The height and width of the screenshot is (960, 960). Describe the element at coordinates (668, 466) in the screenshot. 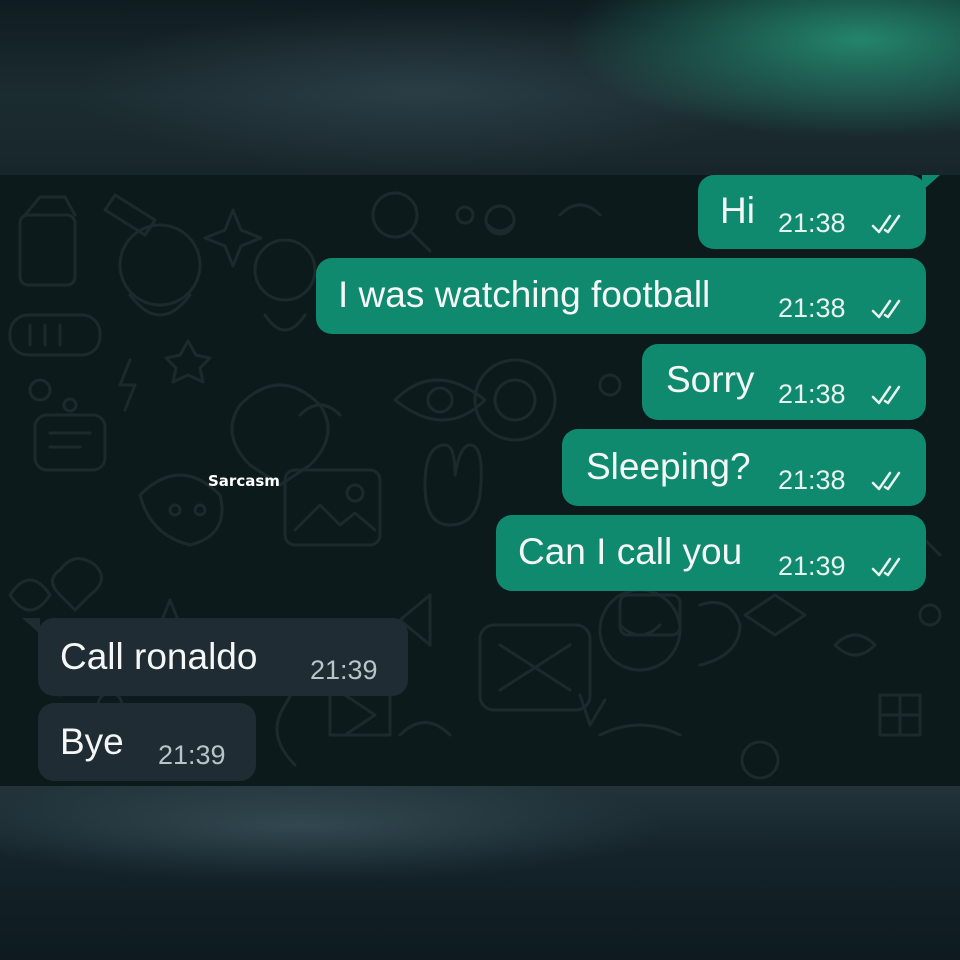

I see `message-text: Sleeping?` at that location.